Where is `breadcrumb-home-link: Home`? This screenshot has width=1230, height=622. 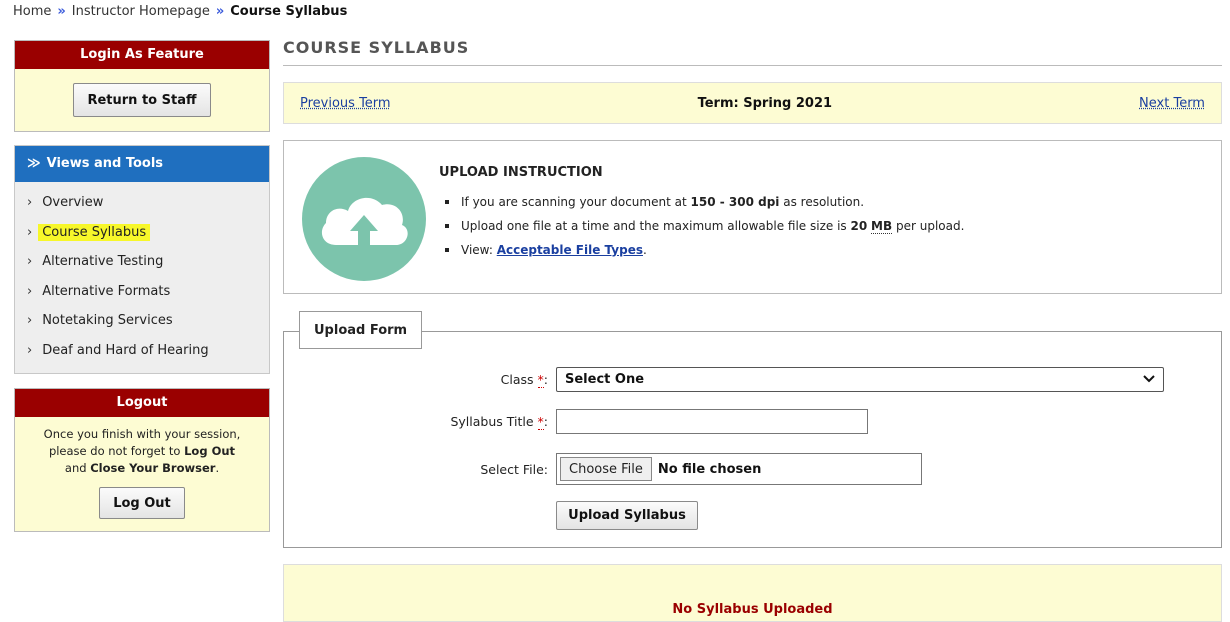 breadcrumb-home-link: Home is located at coordinates (32, 11).